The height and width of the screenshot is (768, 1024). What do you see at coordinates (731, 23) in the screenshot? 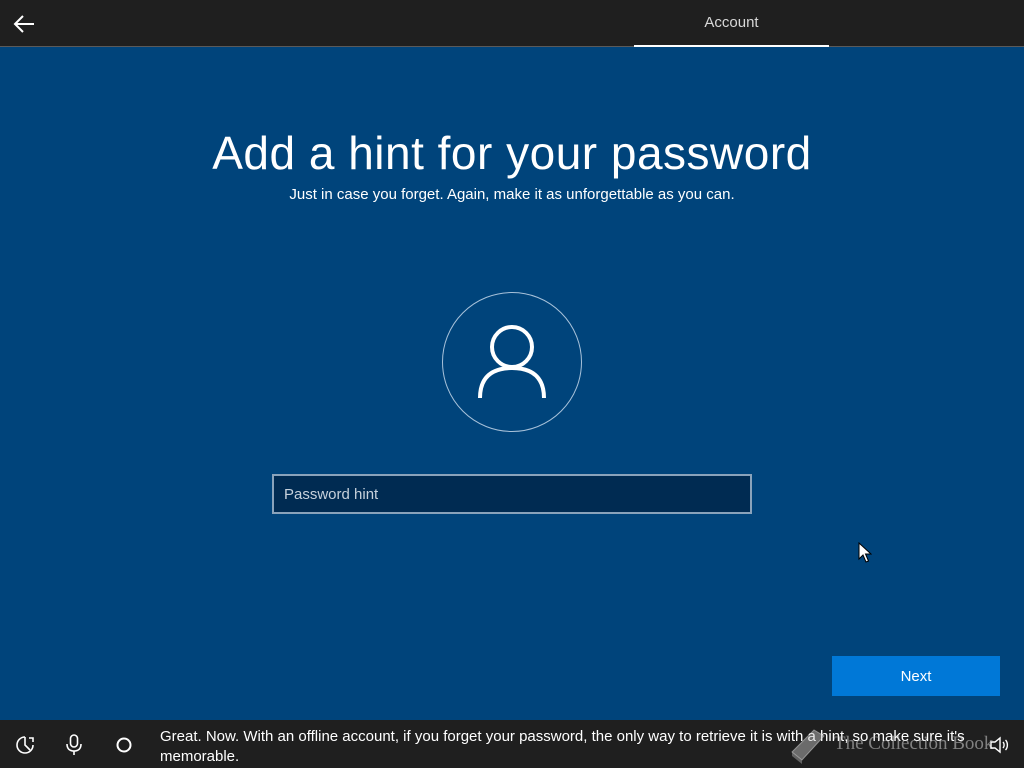
I see `tab-account: Account` at bounding box center [731, 23].